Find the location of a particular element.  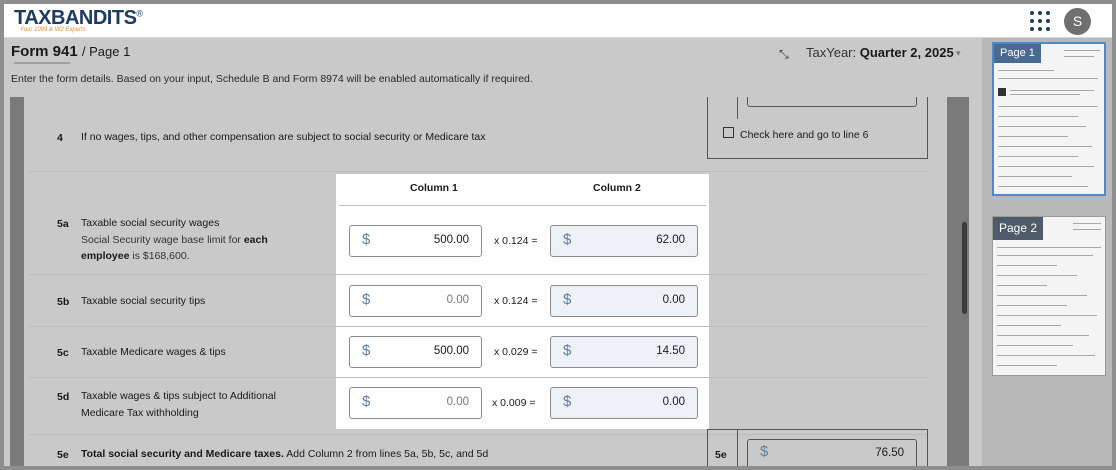

column1-header: Column 1 is located at coordinates (434, 188).